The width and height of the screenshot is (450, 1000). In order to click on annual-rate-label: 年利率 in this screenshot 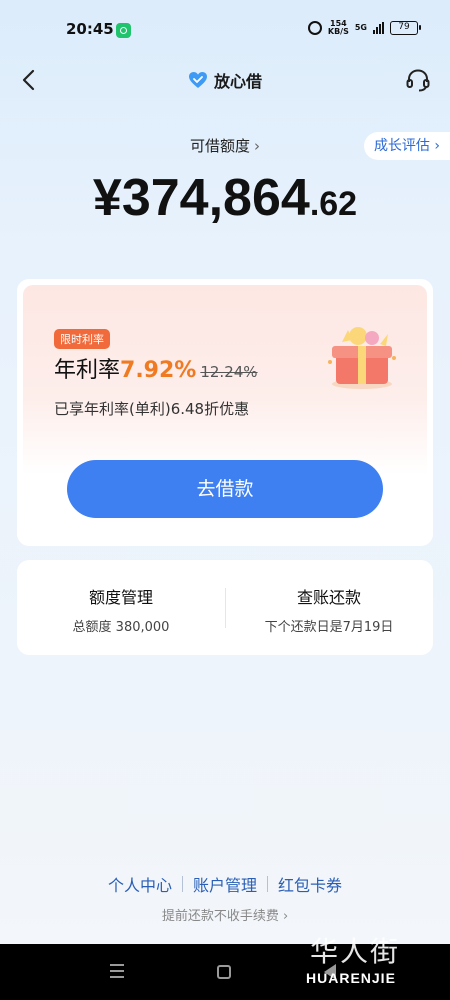, I will do `click(87, 370)`.